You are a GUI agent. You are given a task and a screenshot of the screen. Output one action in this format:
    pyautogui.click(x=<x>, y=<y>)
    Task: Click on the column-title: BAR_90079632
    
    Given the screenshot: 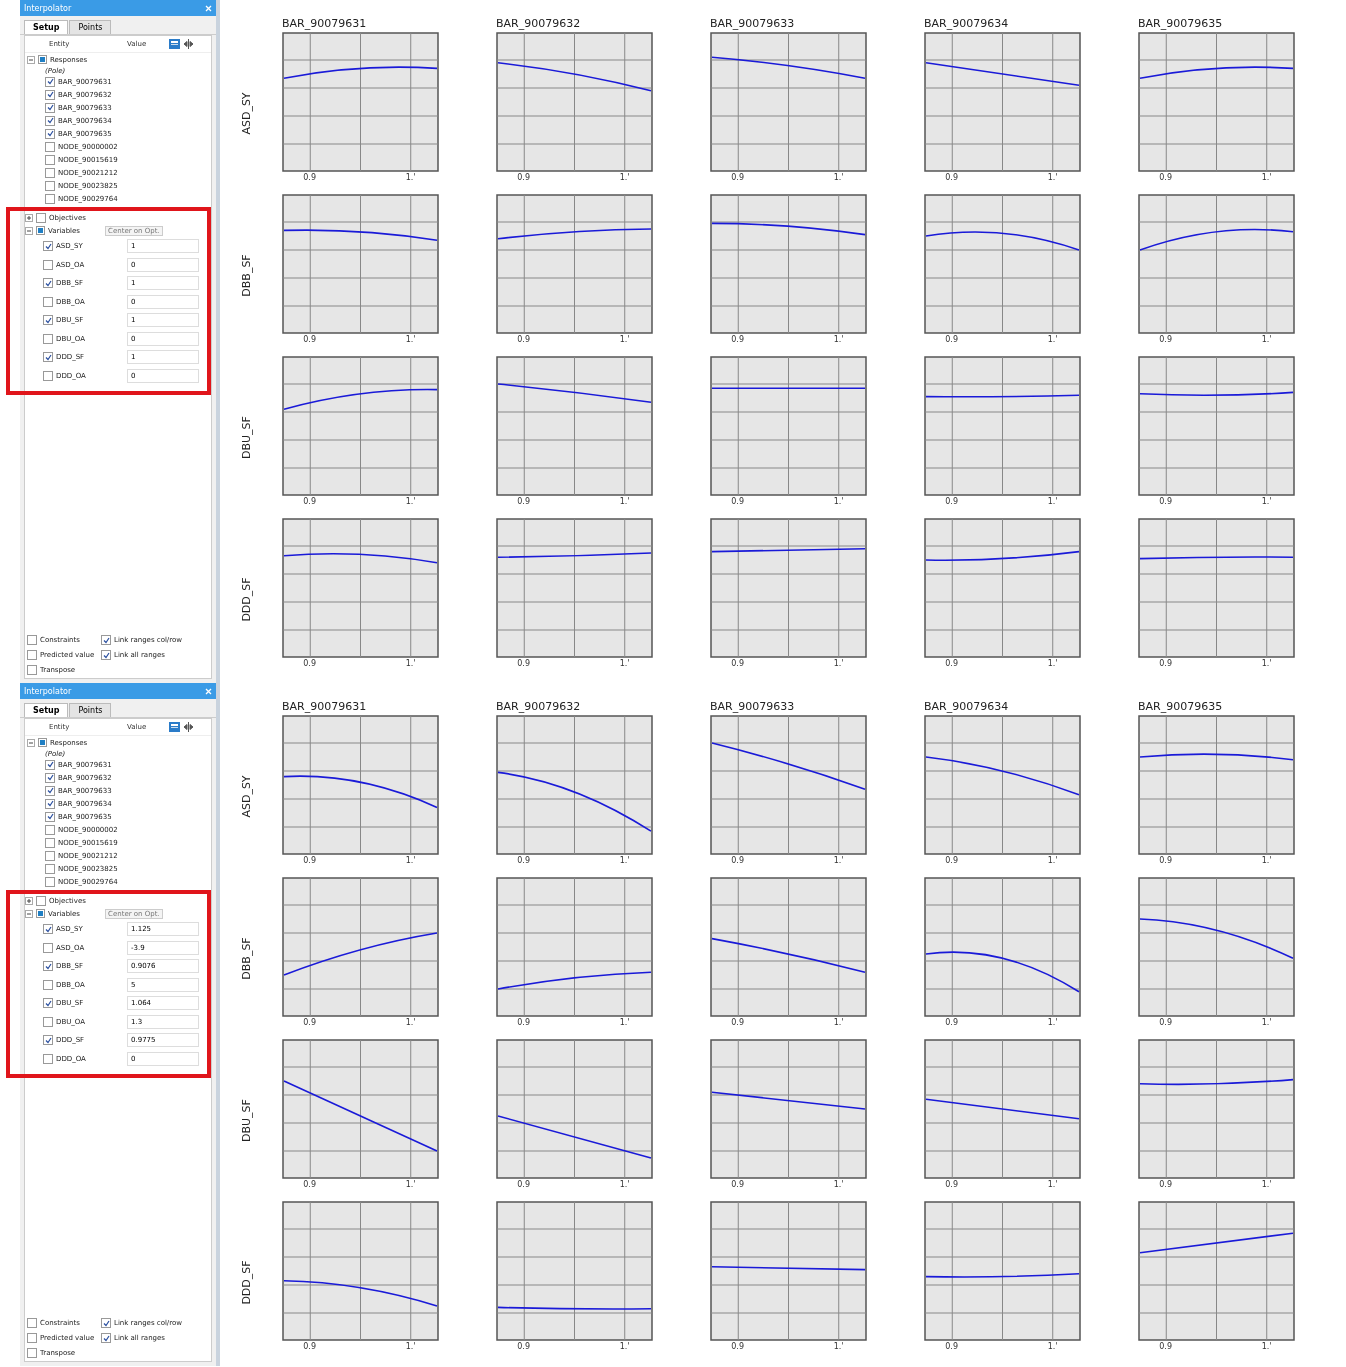 What is the action you would take?
    pyautogui.click(x=538, y=24)
    